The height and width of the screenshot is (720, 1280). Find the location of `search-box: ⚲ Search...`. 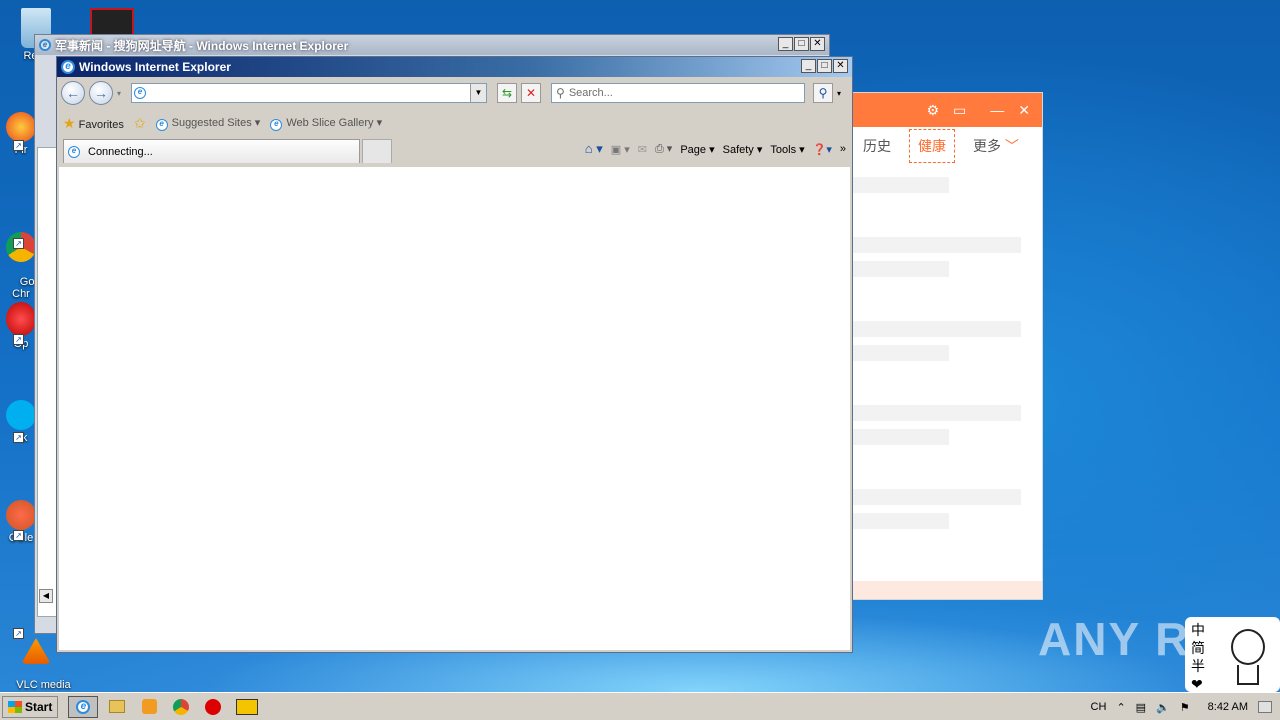

search-box: ⚲ Search... is located at coordinates (678, 93).